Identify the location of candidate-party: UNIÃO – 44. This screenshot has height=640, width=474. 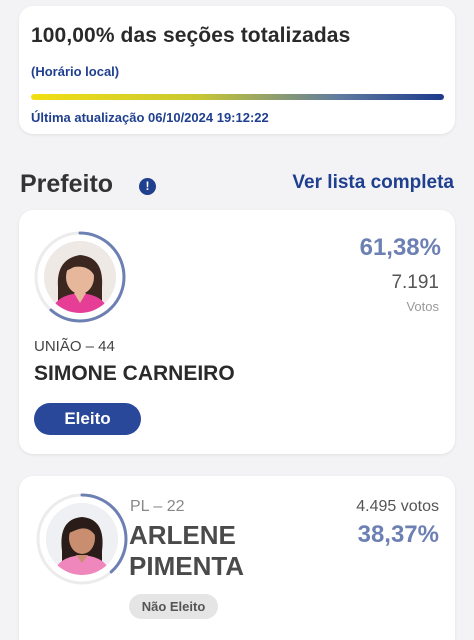
(74, 346).